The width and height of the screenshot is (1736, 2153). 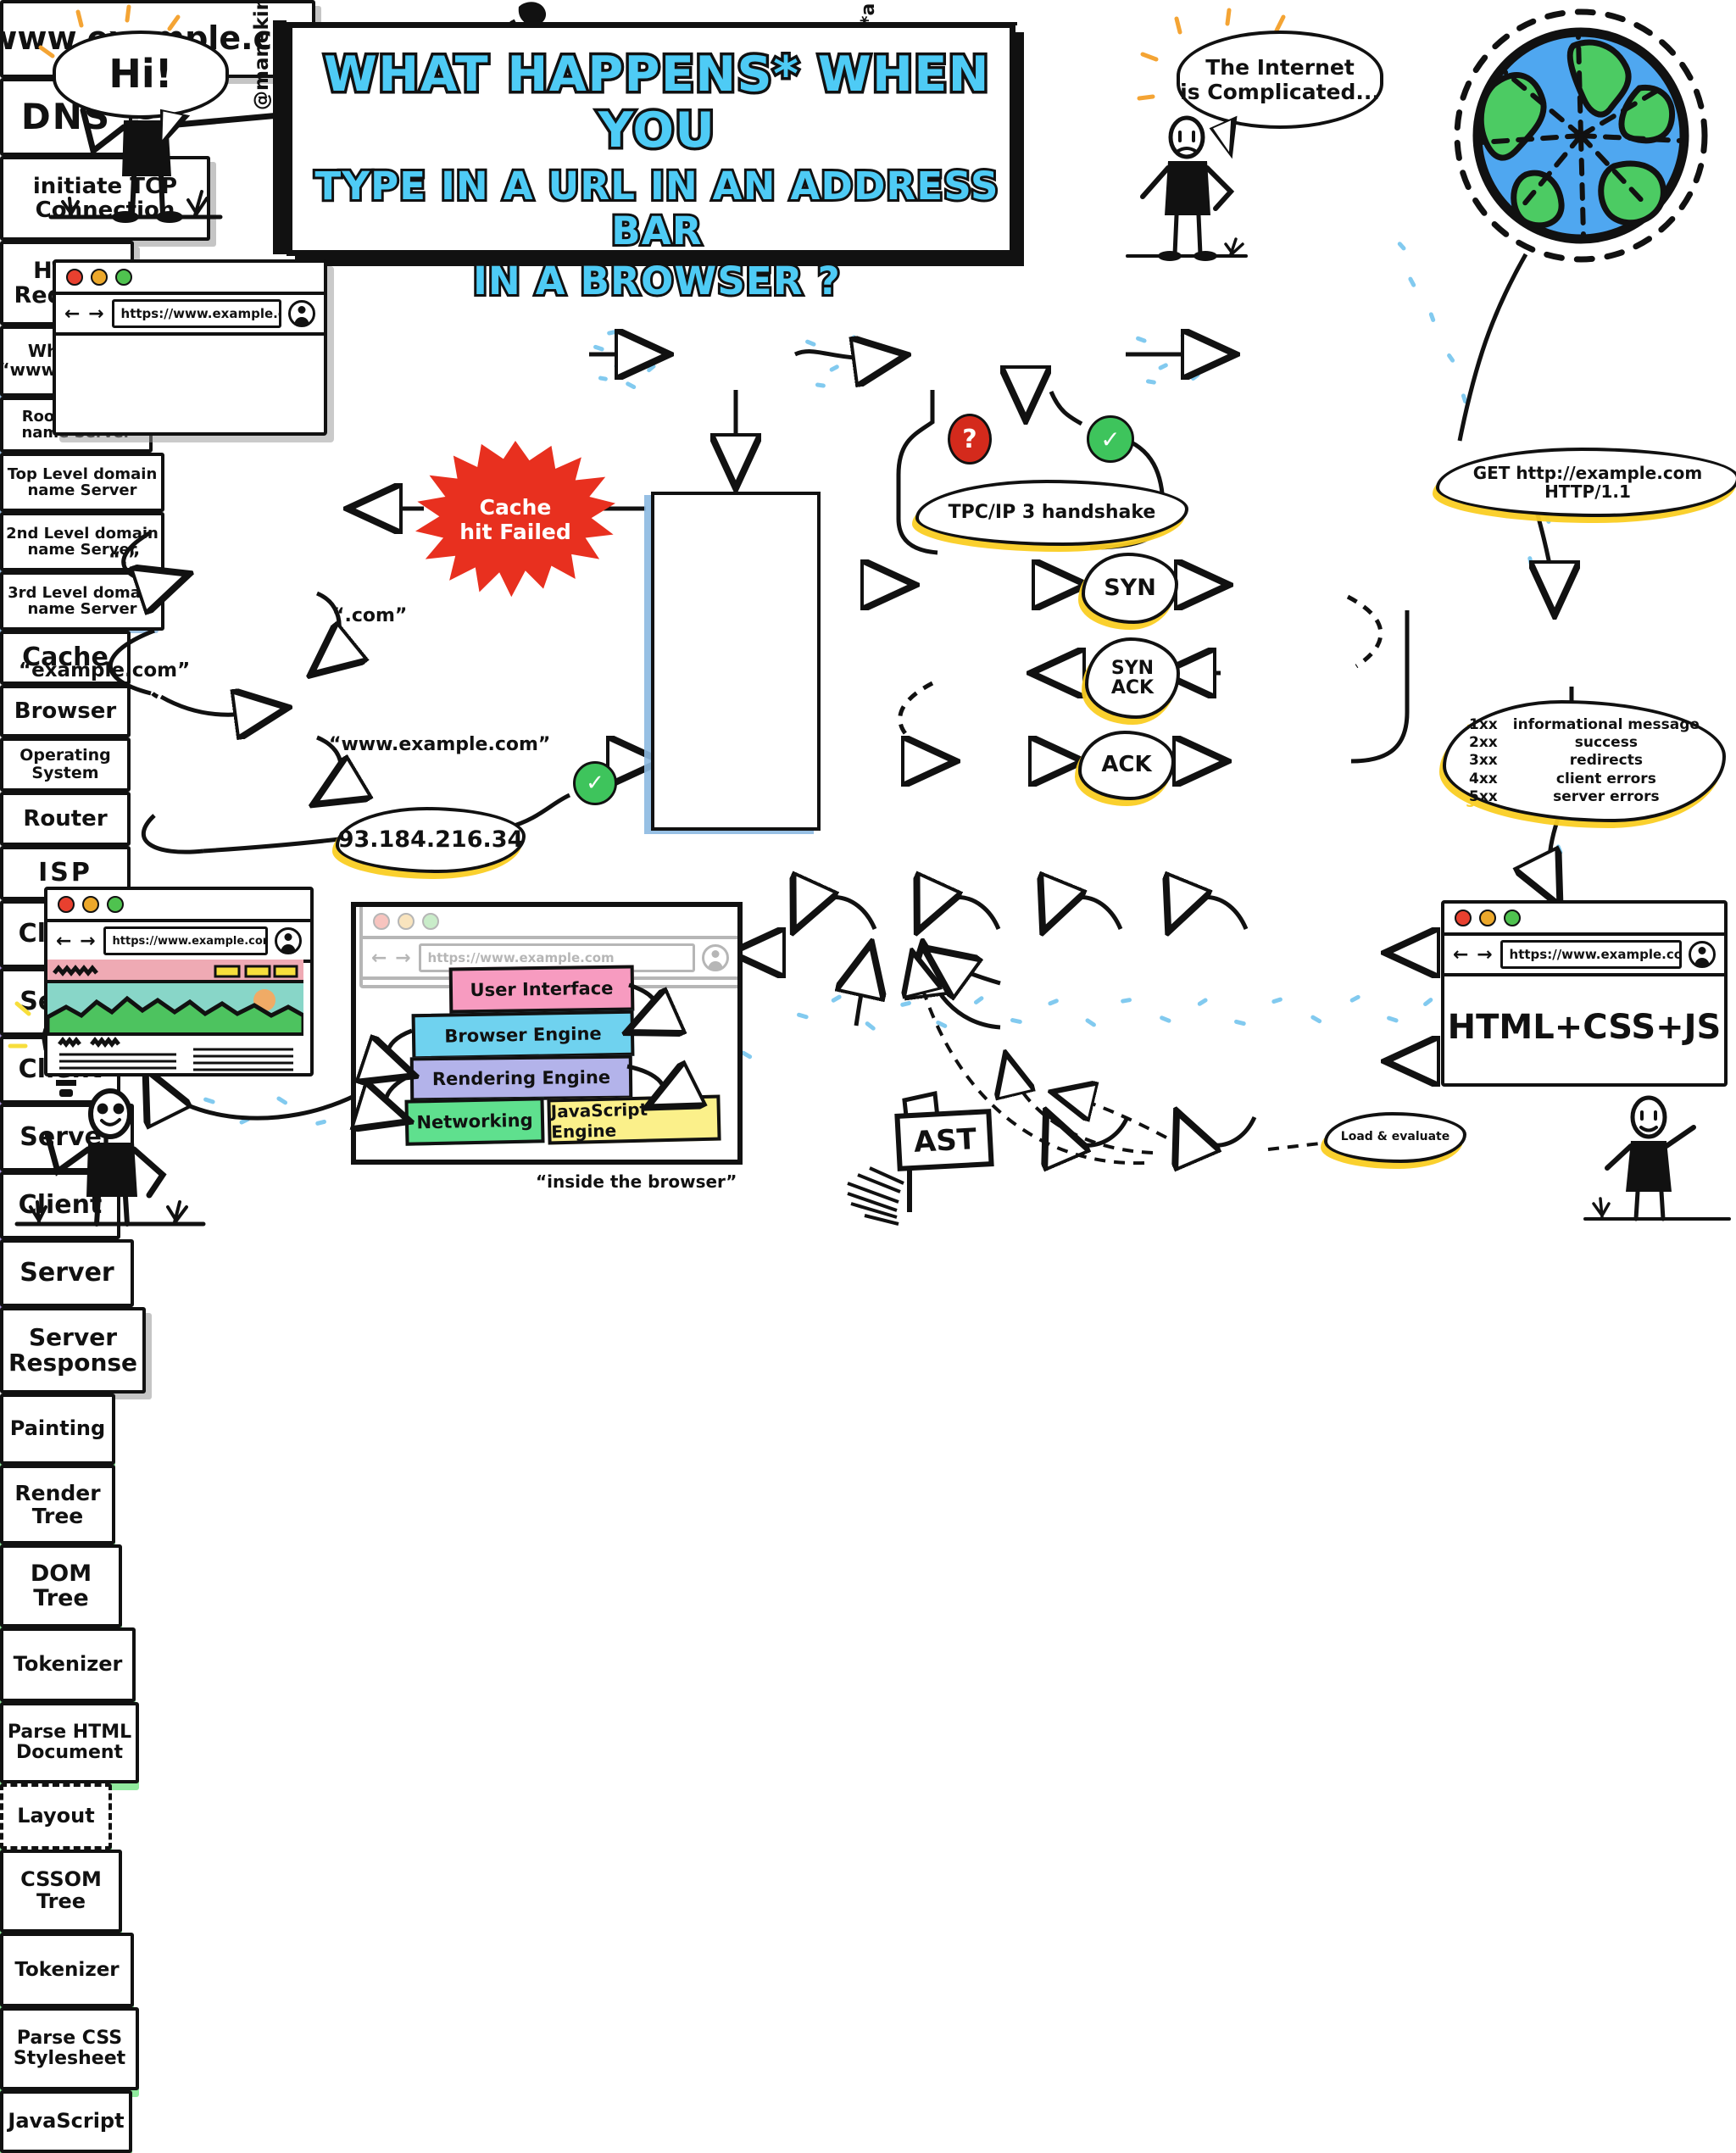 I want to click on resolved-ip-label: 93.184.216.34, so click(x=430, y=840).